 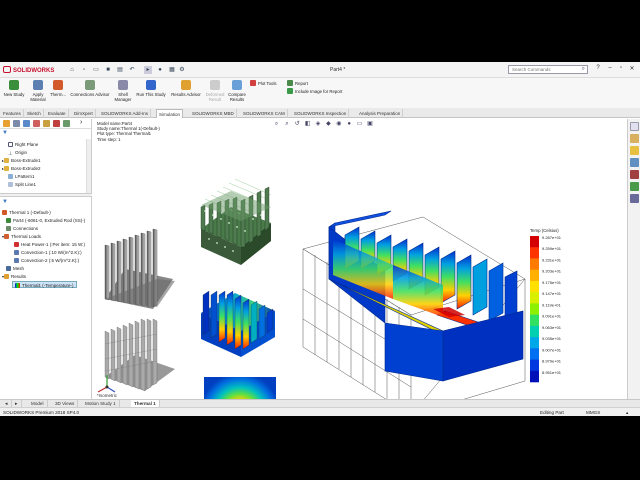 What do you see at coordinates (7, 236) in the screenshot?
I see `thermal-loads-icon` at bounding box center [7, 236].